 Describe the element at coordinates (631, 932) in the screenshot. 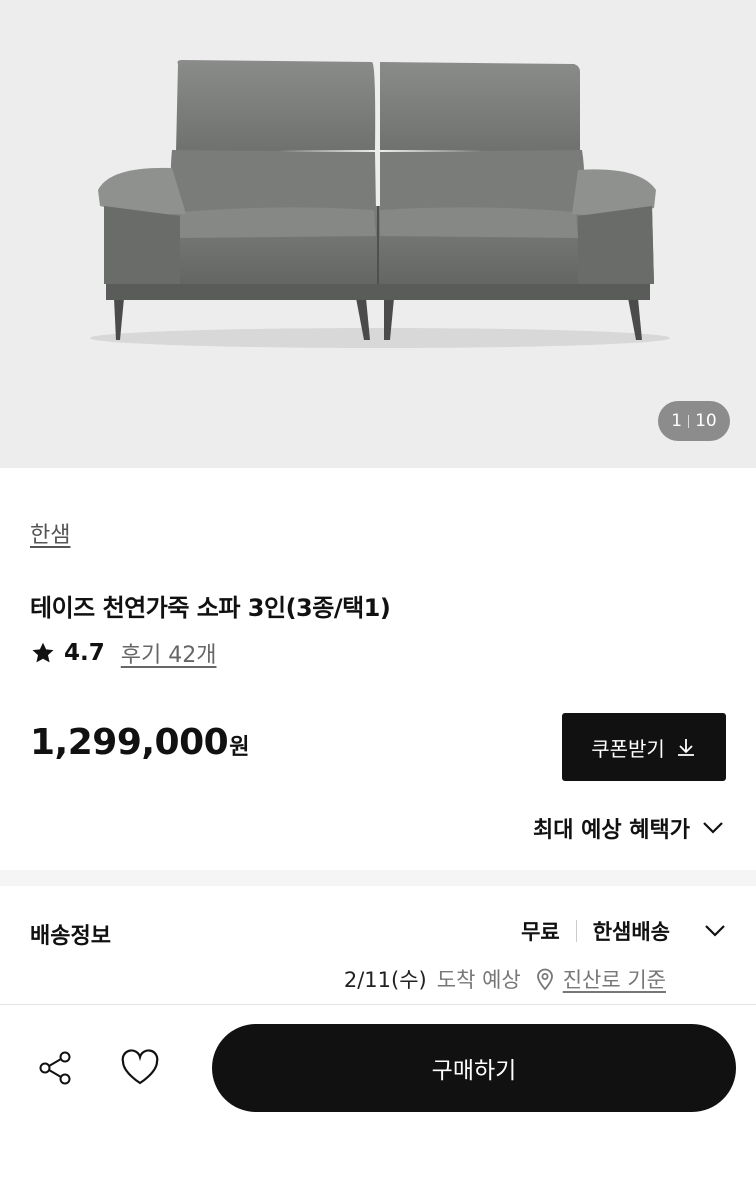

I see `shipping-carrier: 한샘배송` at that location.